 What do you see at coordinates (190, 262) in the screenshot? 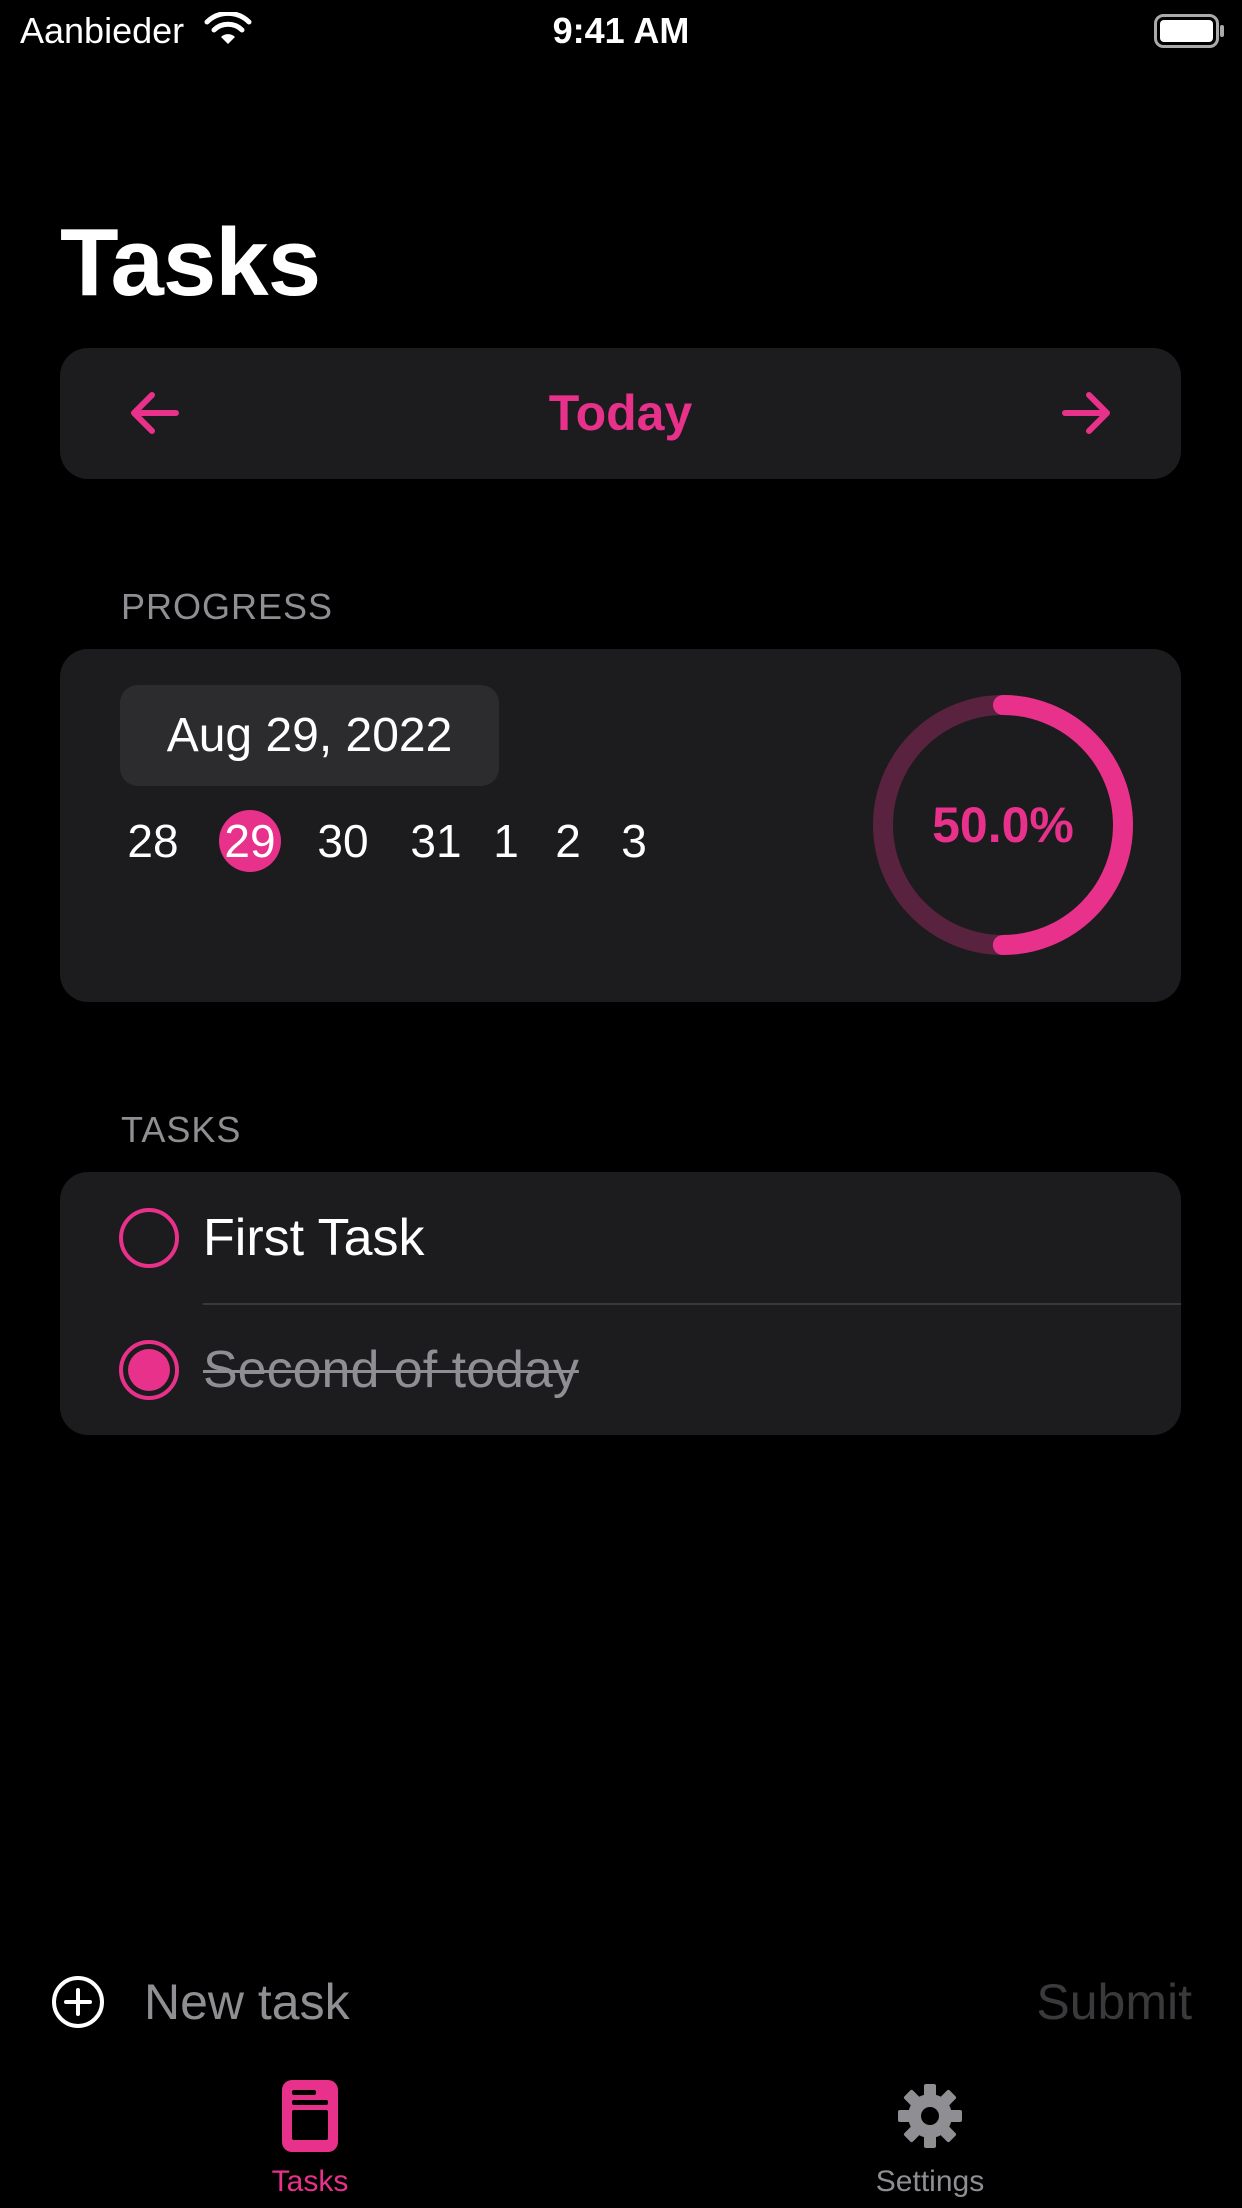
I see `page-title: Tasks` at bounding box center [190, 262].